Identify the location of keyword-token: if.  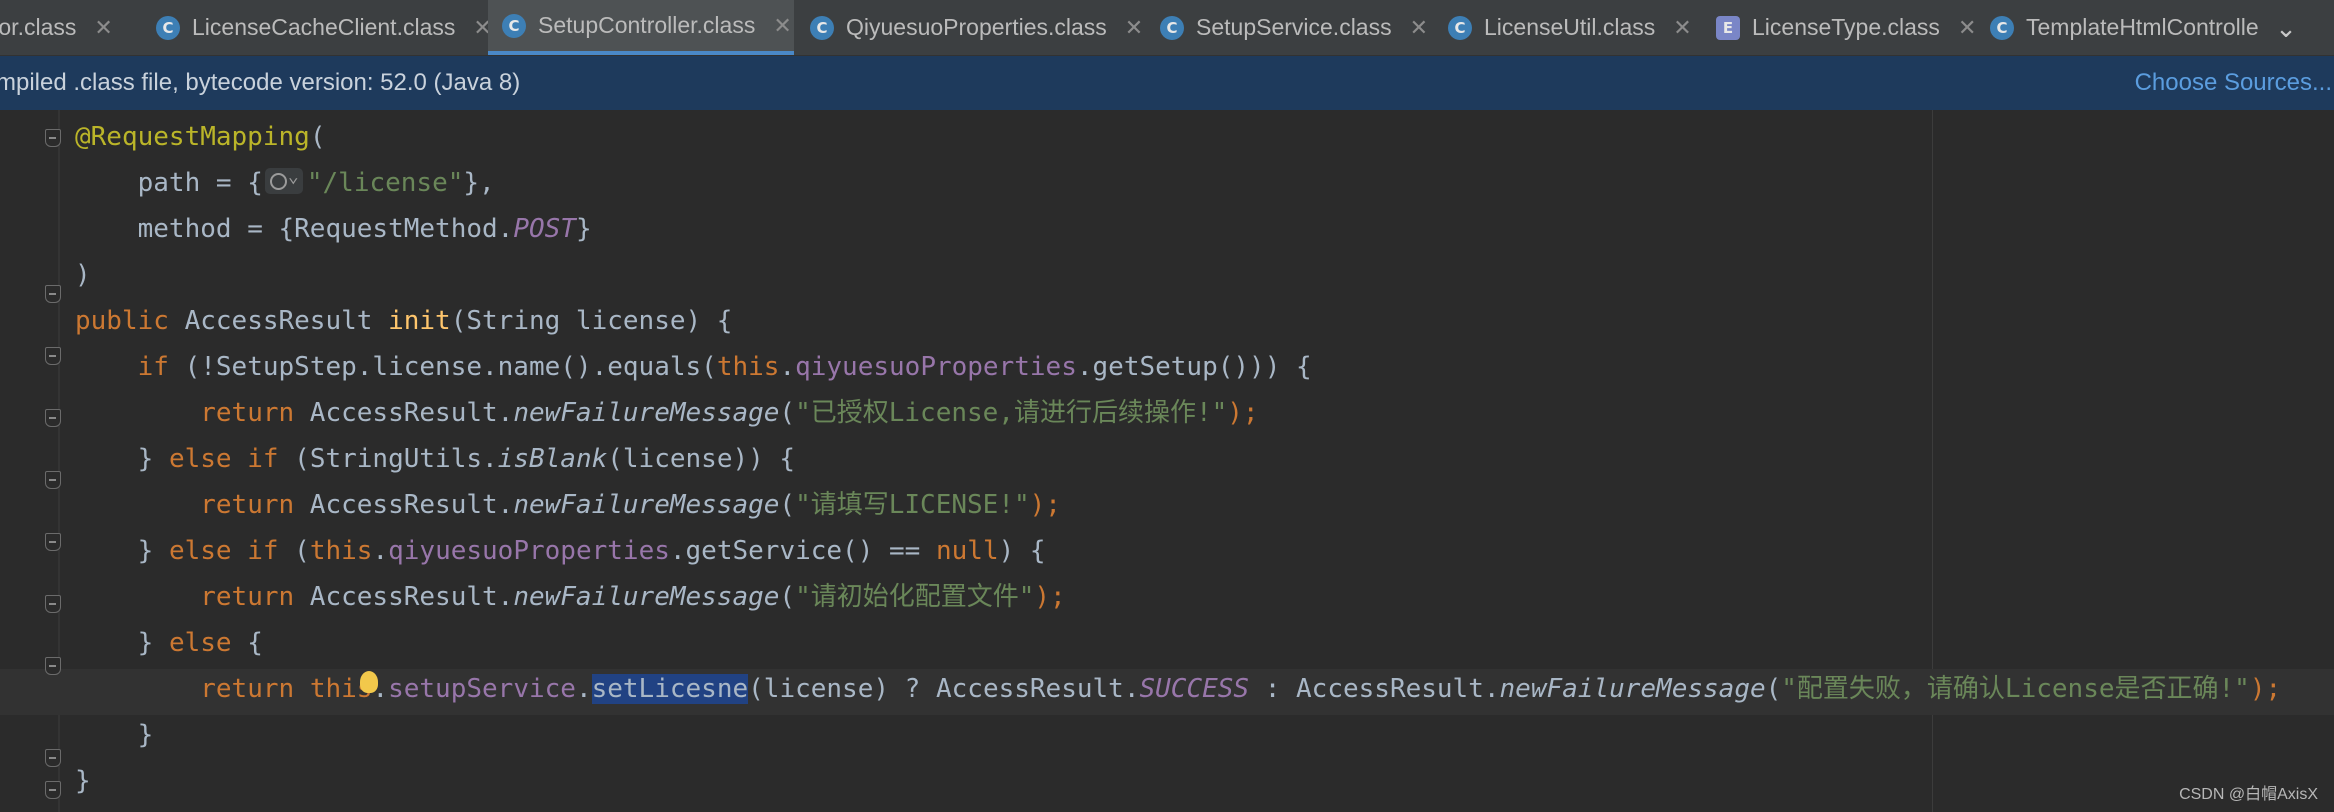
(153, 367).